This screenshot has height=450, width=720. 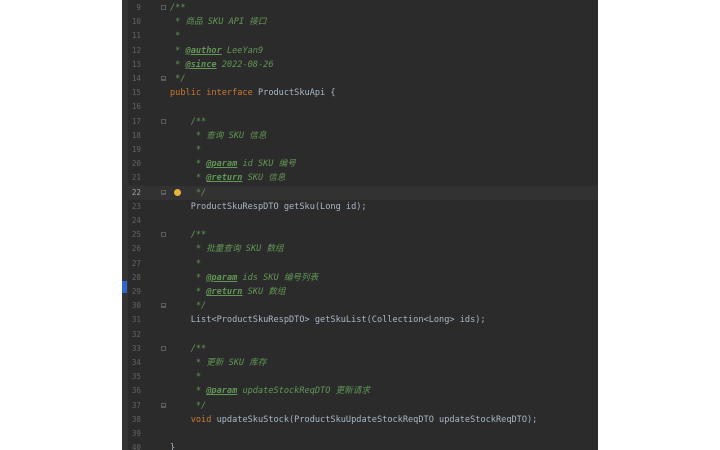 I want to click on line-number: 34, so click(x=136, y=362).